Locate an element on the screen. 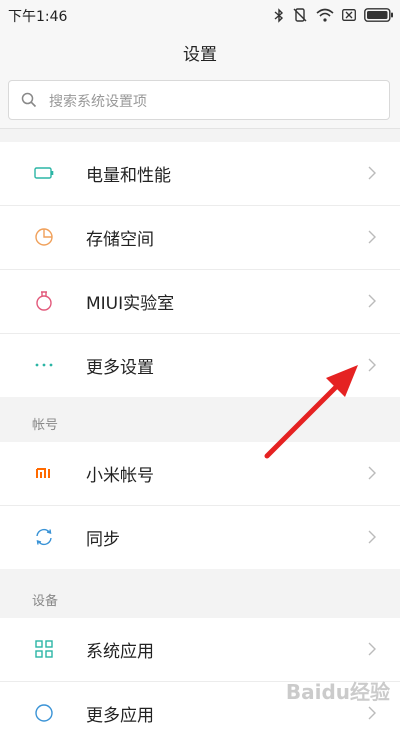 The image size is (400, 745). list-item-label: 更多应用 is located at coordinates (120, 716).